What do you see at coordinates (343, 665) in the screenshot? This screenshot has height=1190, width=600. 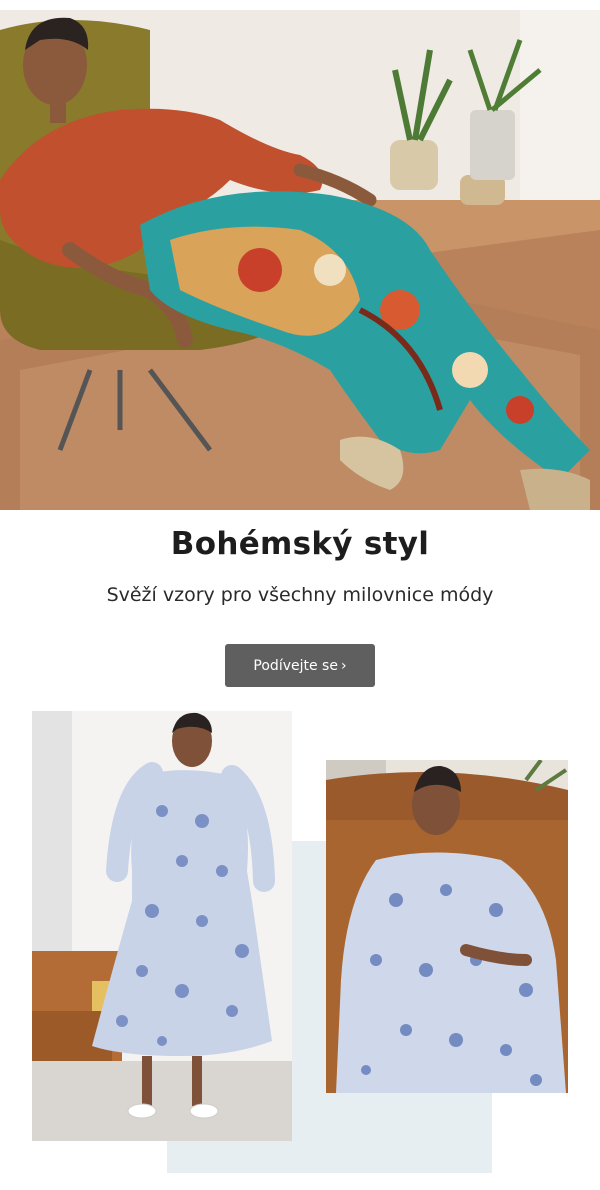 I see `chevron-right-icon: ›` at bounding box center [343, 665].